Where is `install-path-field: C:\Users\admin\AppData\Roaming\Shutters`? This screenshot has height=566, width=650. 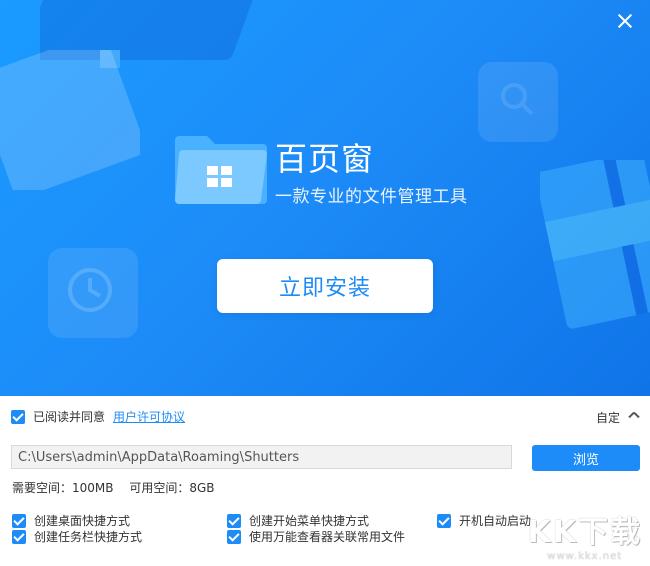 install-path-field: C:\Users\admin\AppData\Roaming\Shutters is located at coordinates (261, 457).